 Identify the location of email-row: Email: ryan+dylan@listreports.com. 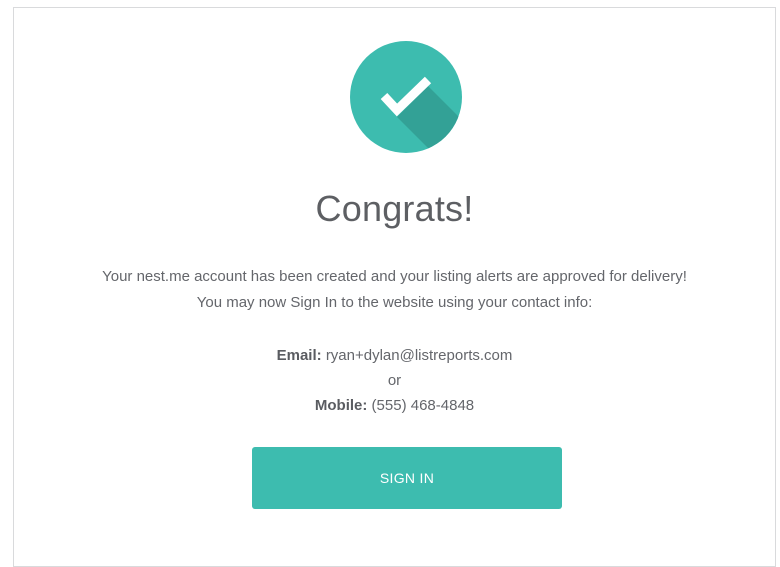
(394, 355).